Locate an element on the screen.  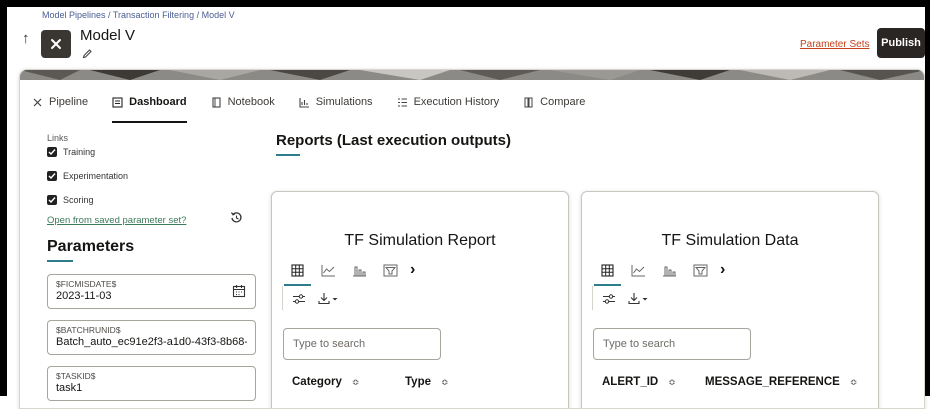
reports-title-underline is located at coordinates (288, 155).